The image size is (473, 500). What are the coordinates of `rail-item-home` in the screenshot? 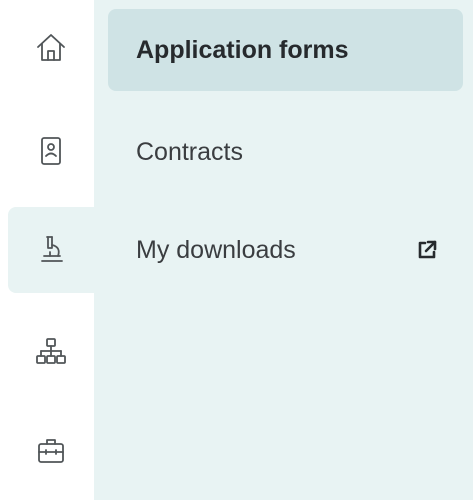 It's located at (51, 48).